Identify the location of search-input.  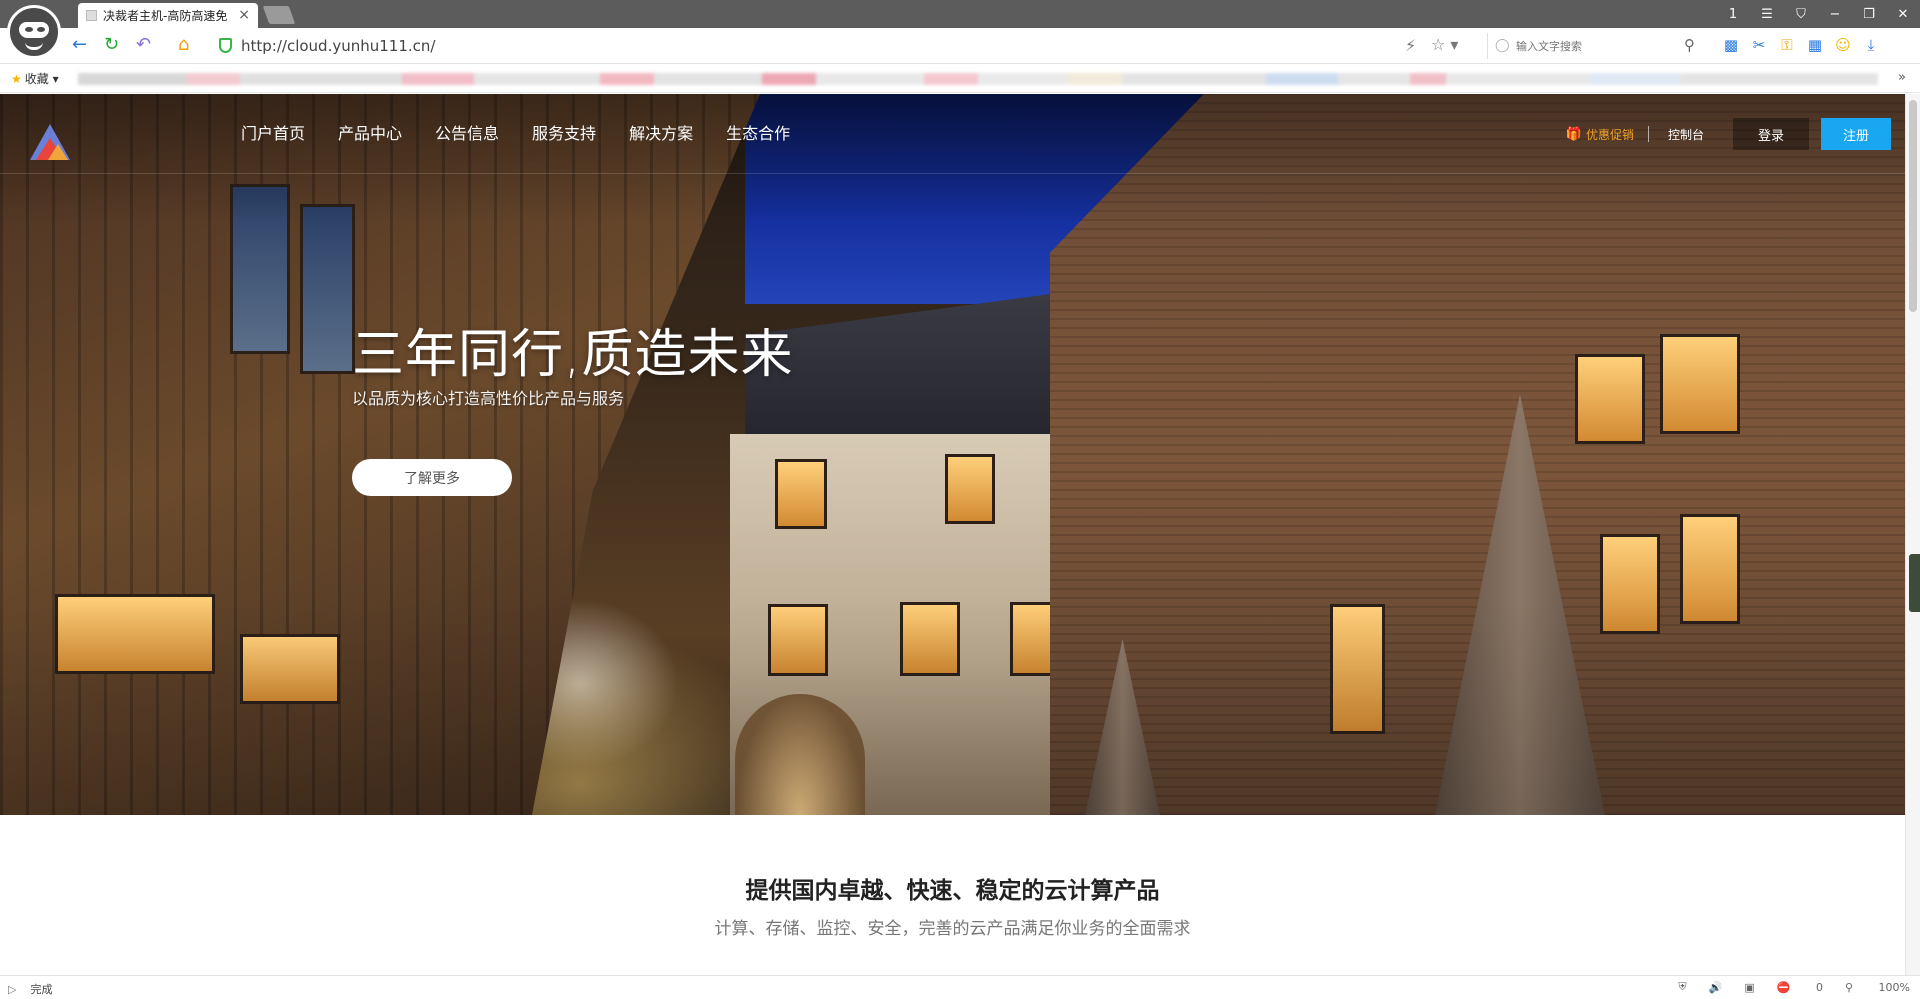
(1591, 46).